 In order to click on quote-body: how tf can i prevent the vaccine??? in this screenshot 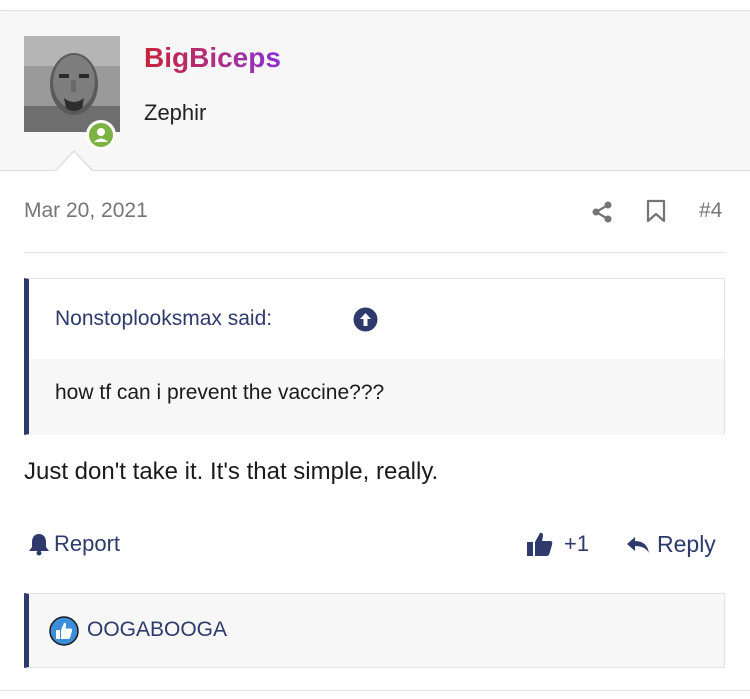, I will do `click(376, 397)`.